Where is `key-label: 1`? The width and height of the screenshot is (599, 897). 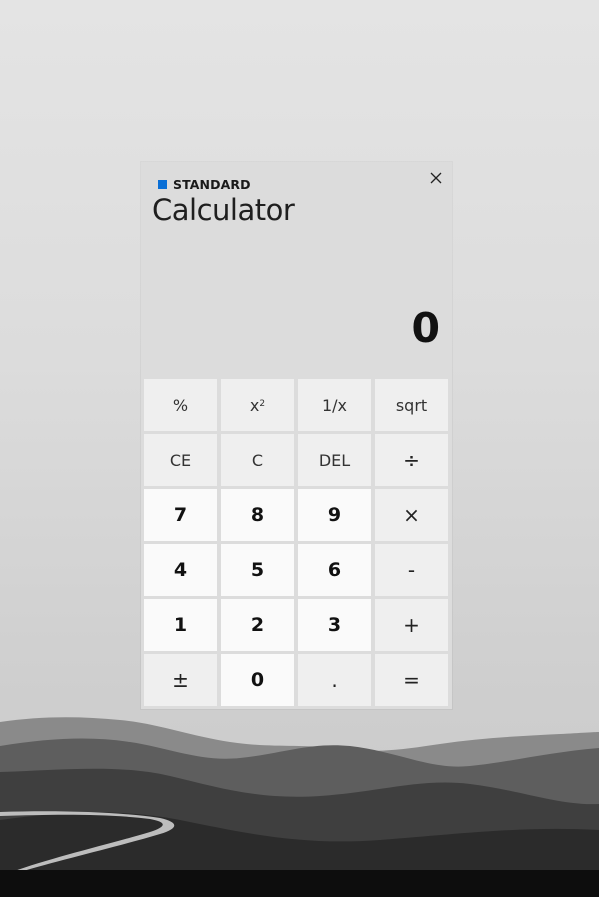
key-label: 1 is located at coordinates (180, 625).